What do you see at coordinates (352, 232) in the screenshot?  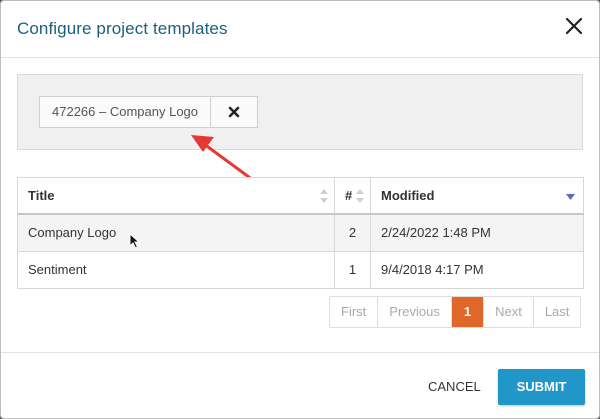 I see `cell-count: 2` at bounding box center [352, 232].